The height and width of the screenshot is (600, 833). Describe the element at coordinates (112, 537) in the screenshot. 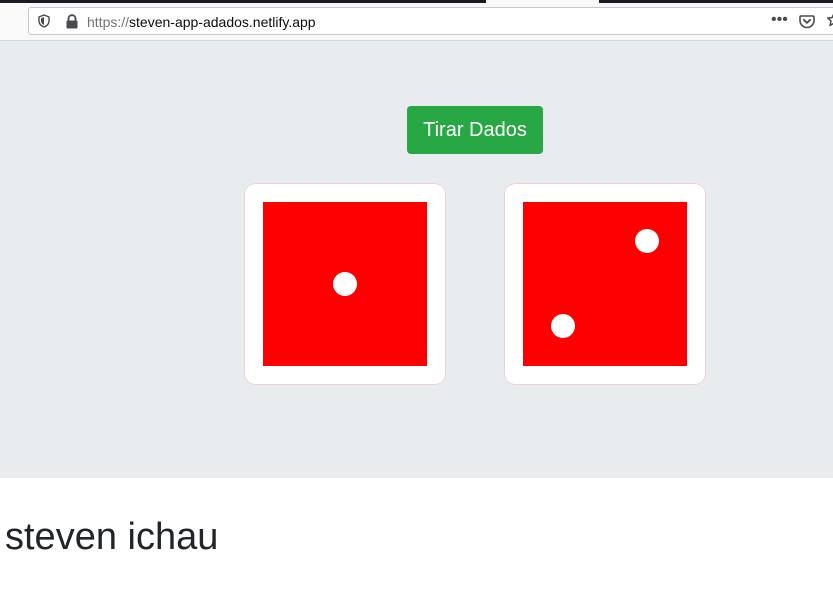

I see `author-name: steven ichau` at that location.